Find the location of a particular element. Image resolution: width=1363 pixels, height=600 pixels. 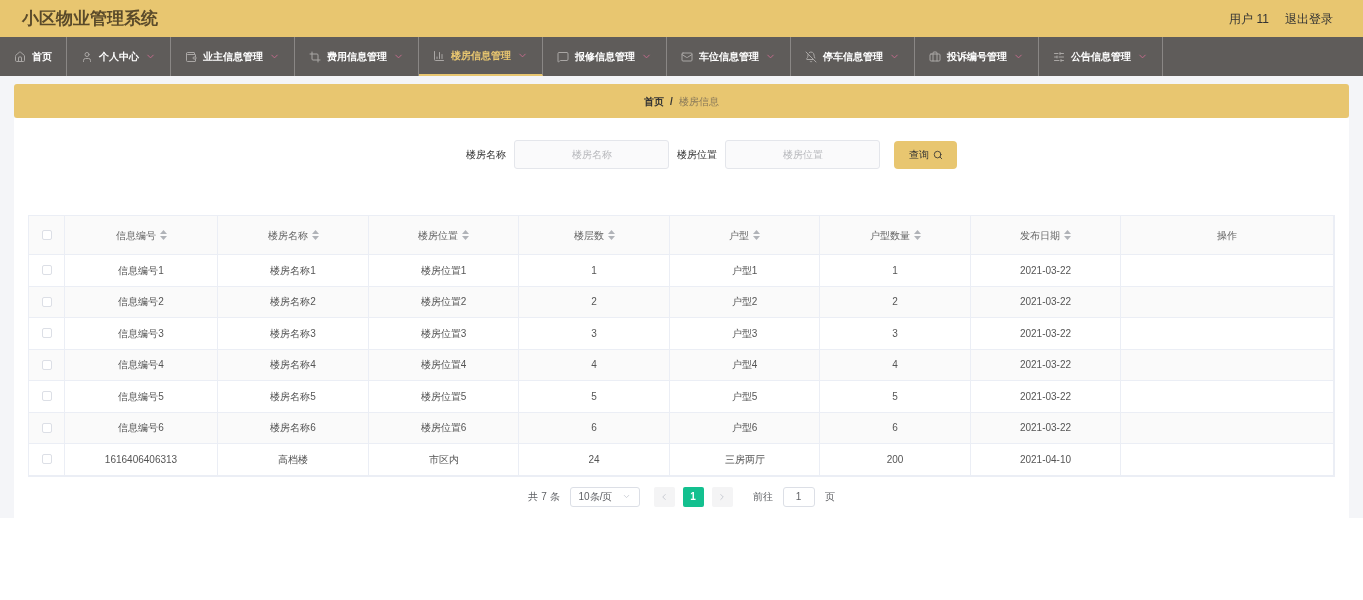

table-cell-text: 楼房名称4 is located at coordinates (293, 365).